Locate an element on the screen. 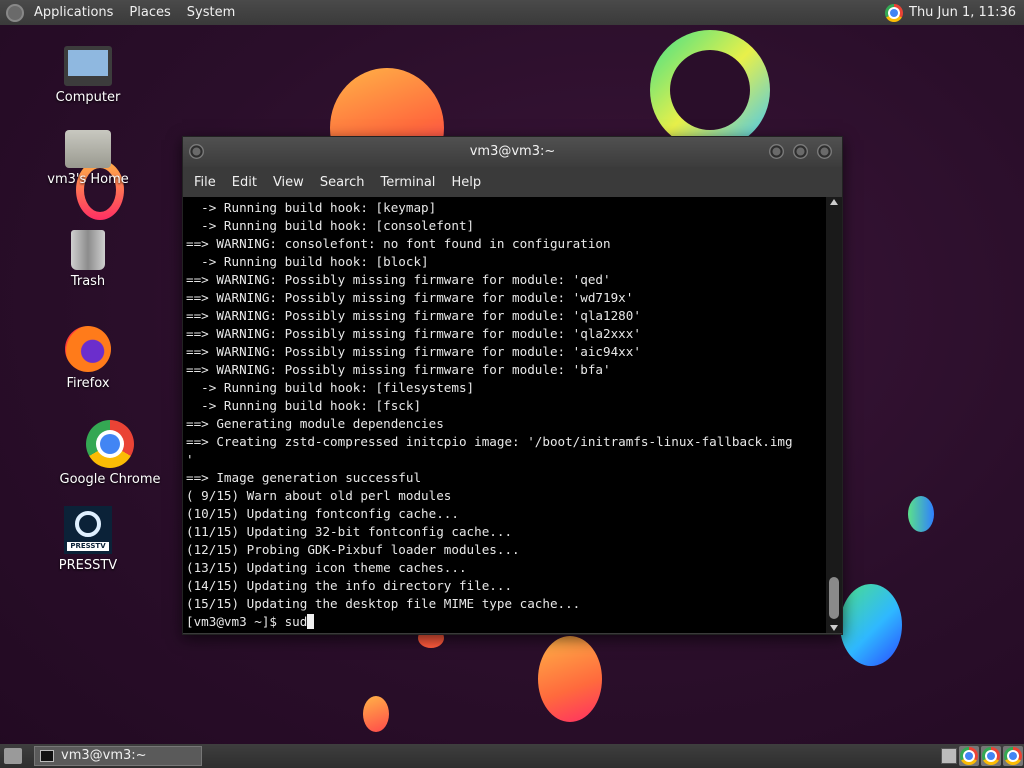 The height and width of the screenshot is (768, 1024). desktop-icon-presstv: PRESSTV is located at coordinates (88, 539).